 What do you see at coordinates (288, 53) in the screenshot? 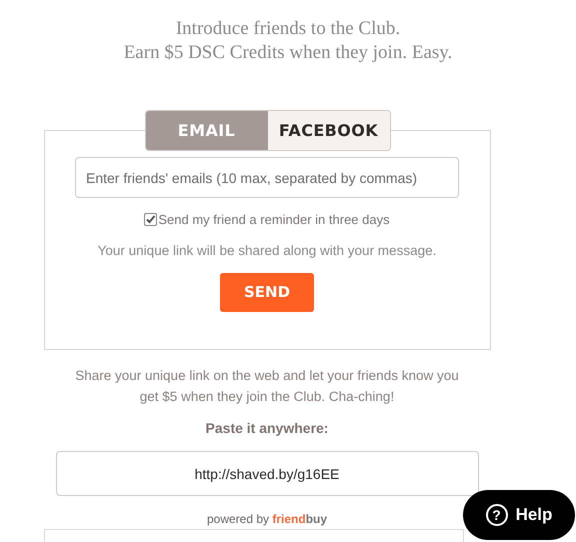
I see `headline-text: Earn $5 DSC Credits when they join. Easy.` at bounding box center [288, 53].